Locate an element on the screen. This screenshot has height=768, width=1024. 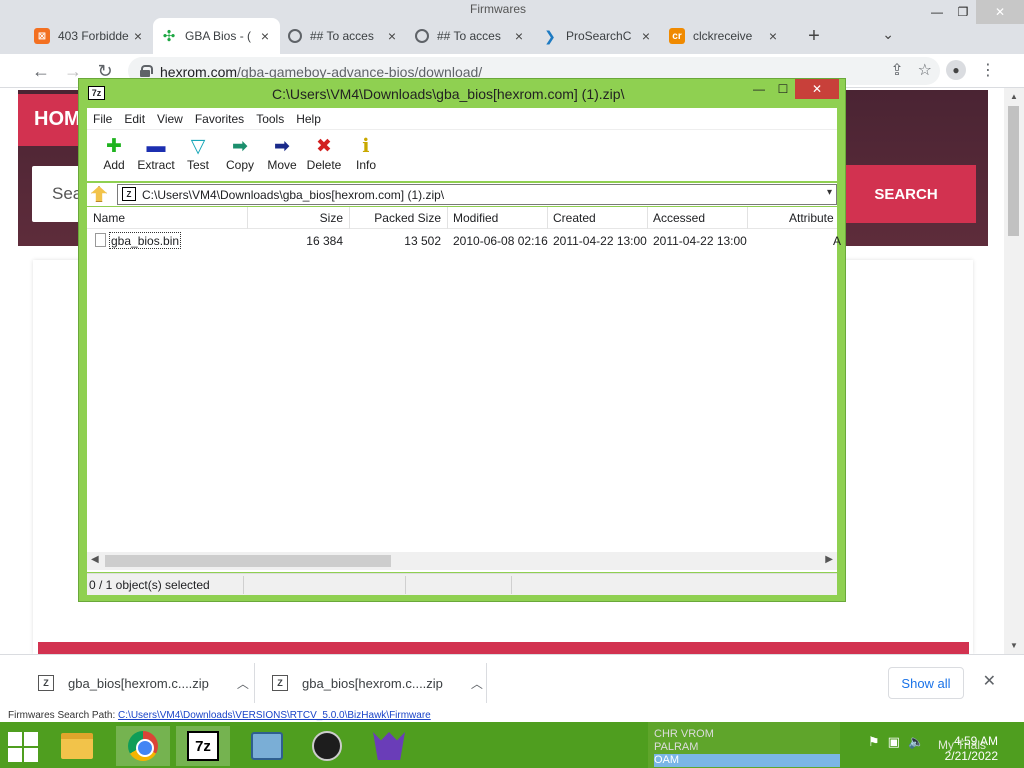
horizontal-scrollbar: ◀ ▶ is located at coordinates (462, 561).